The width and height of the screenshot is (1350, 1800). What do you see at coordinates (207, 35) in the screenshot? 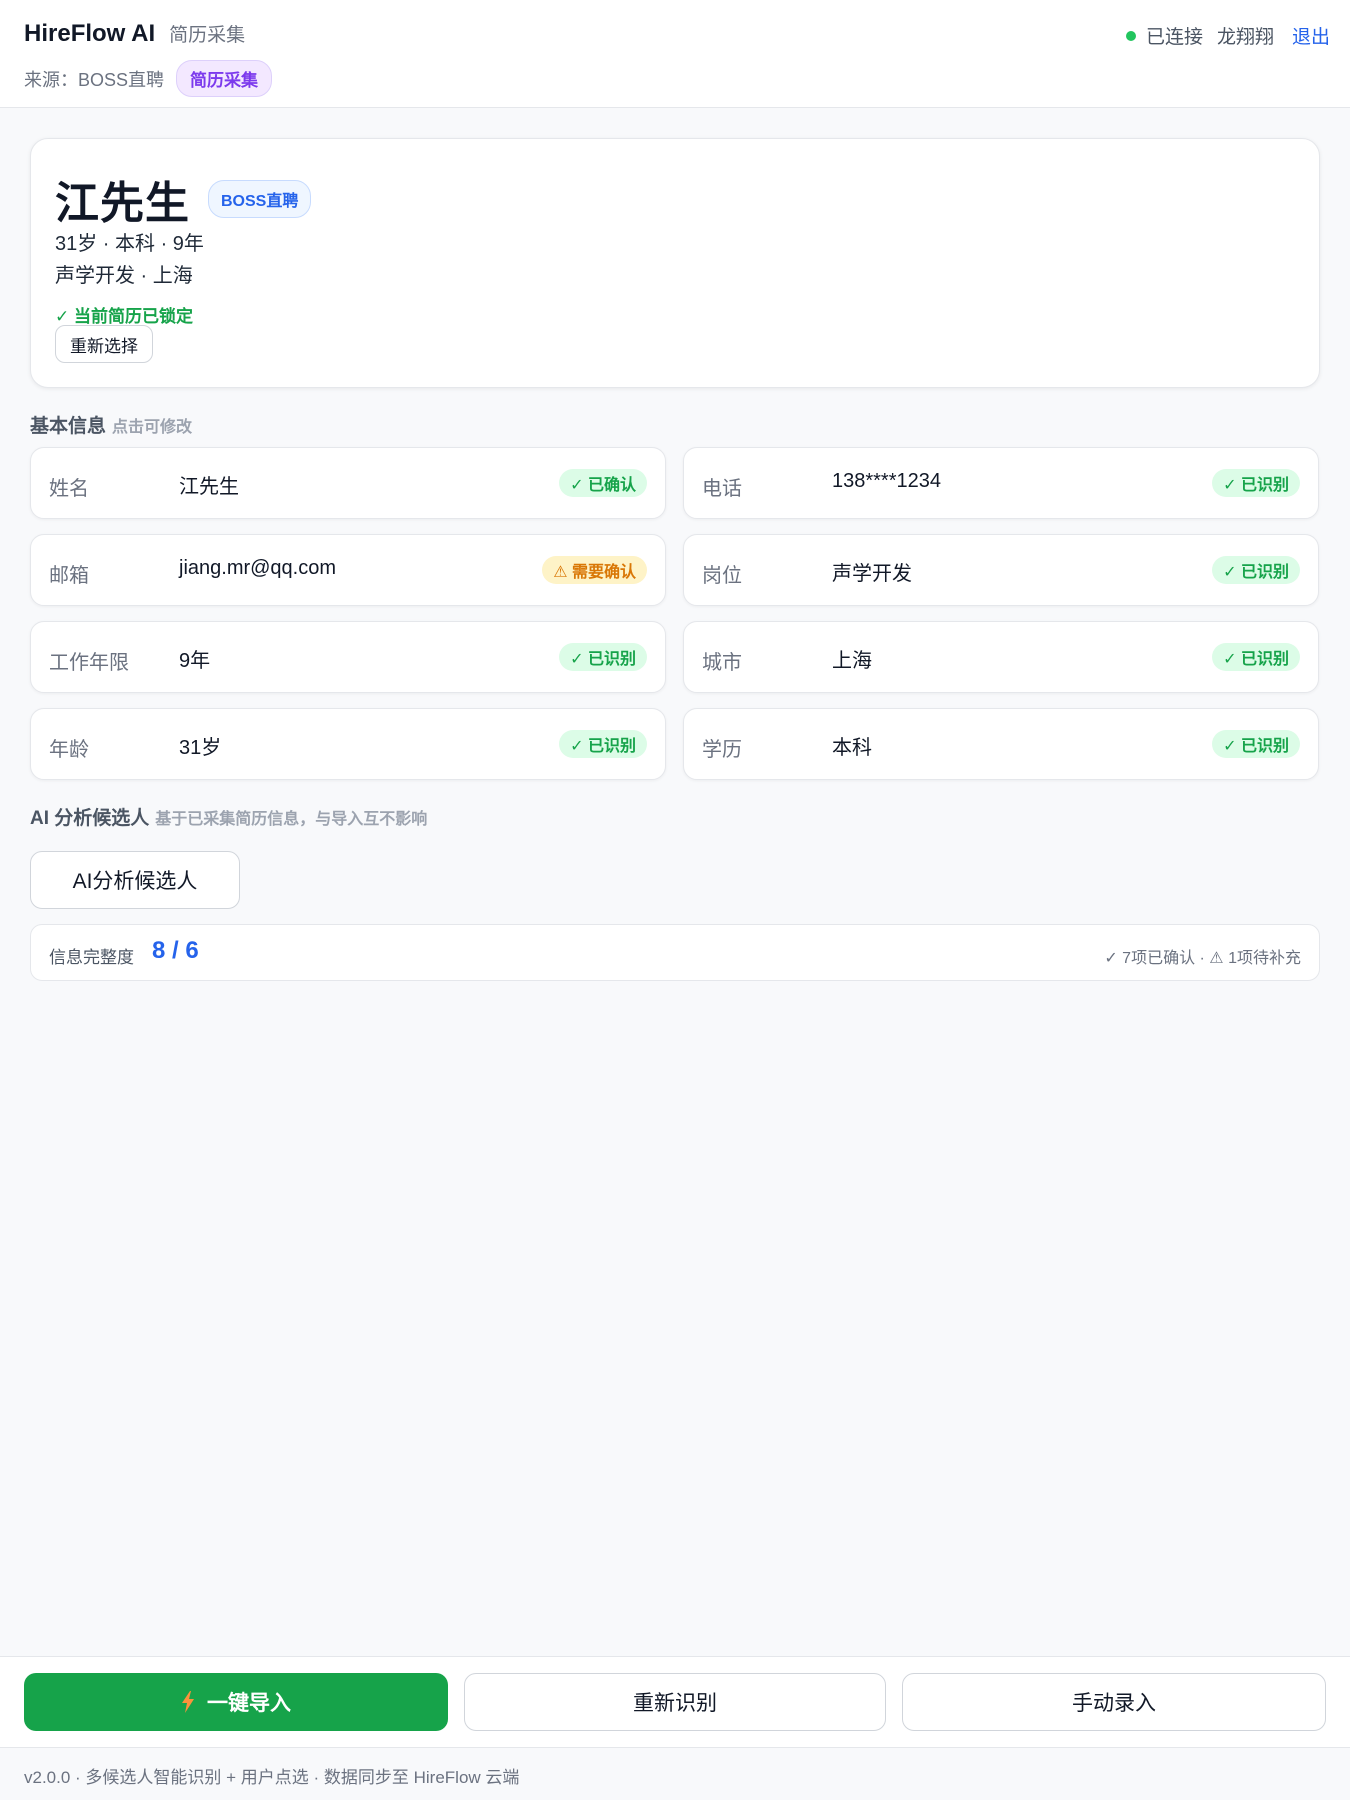
I see `app-subtitle: 简历采集` at bounding box center [207, 35].